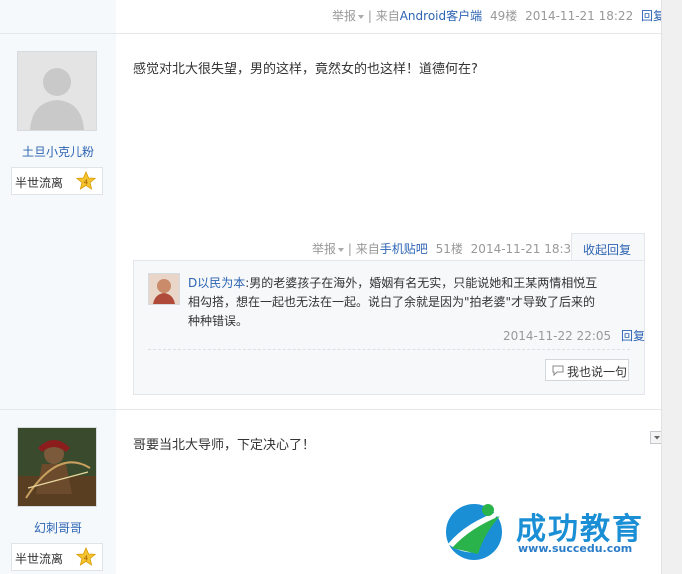 This screenshot has height=574, width=682. What do you see at coordinates (474, 532) in the screenshot?
I see `brand-logo-icon` at bounding box center [474, 532].